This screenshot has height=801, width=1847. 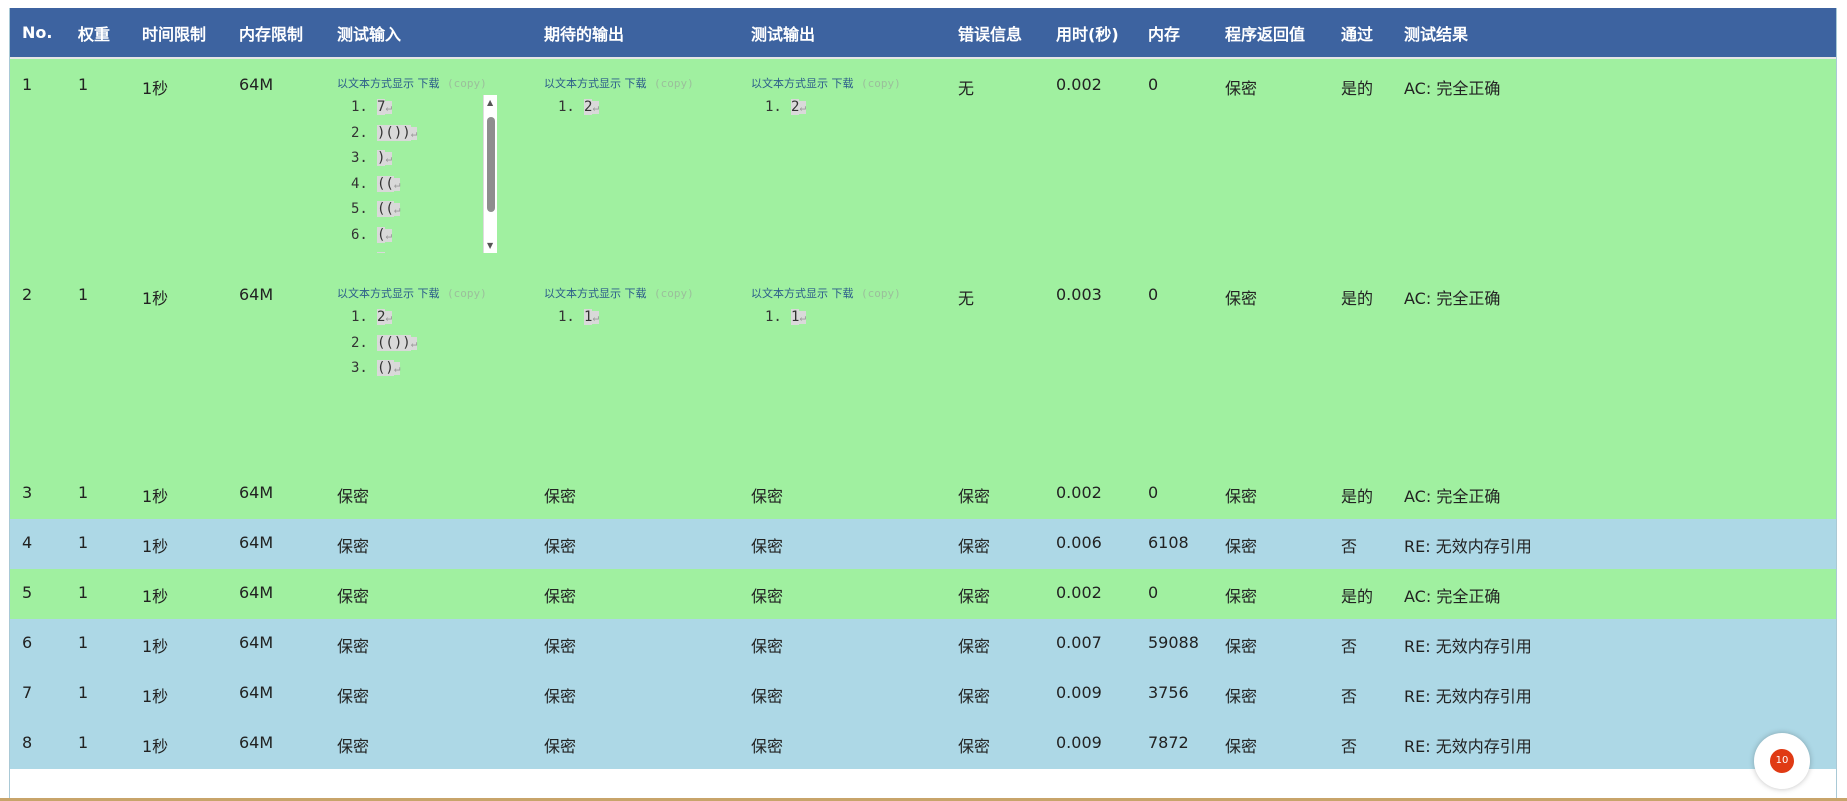 I want to click on input-code-box: 1.7↵2.)())↵3.)↵4.((↵5.((↵6.(↵7.)↵ ▲ ▼, so click(x=417, y=174).